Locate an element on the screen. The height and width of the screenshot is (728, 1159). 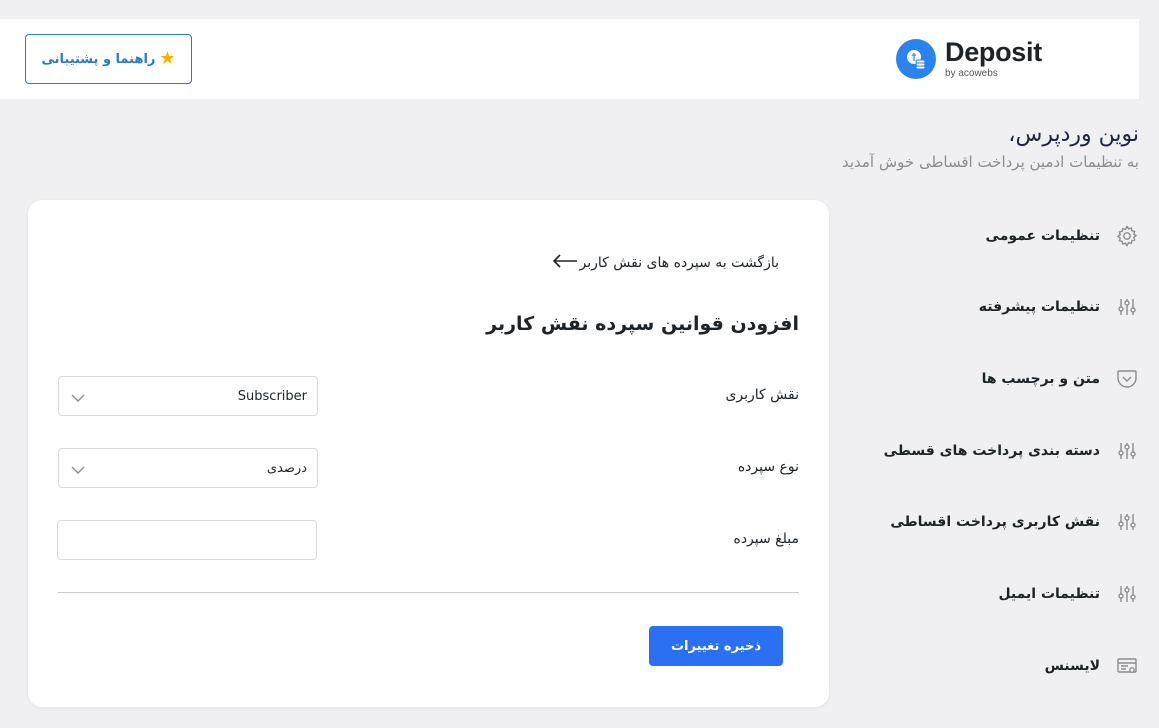
sidebar-item-label: تنظیمات عمومی is located at coordinates (1042, 236).